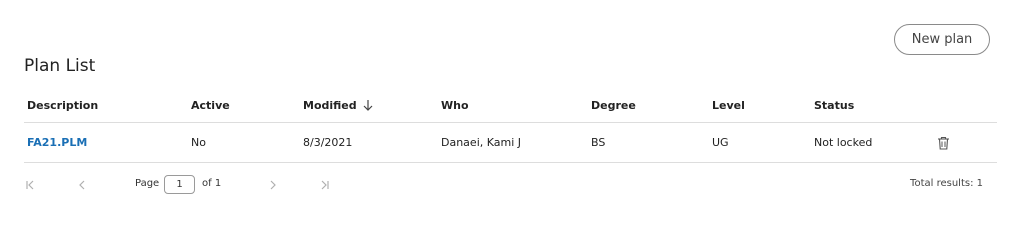  What do you see at coordinates (728, 105) in the screenshot?
I see `column-header-level: Level` at bounding box center [728, 105].